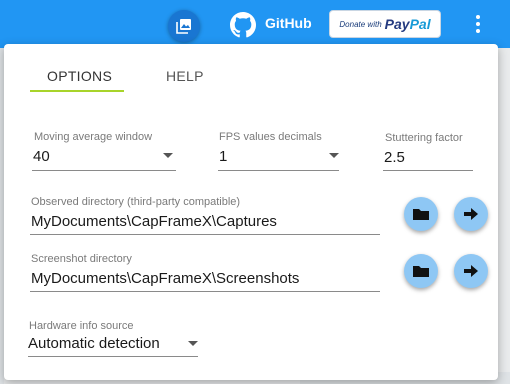 Image resolution: width=510 pixels, height=384 pixels. What do you see at coordinates (81, 259) in the screenshot?
I see `screenshot-dir-label: Screenshot directory` at bounding box center [81, 259].